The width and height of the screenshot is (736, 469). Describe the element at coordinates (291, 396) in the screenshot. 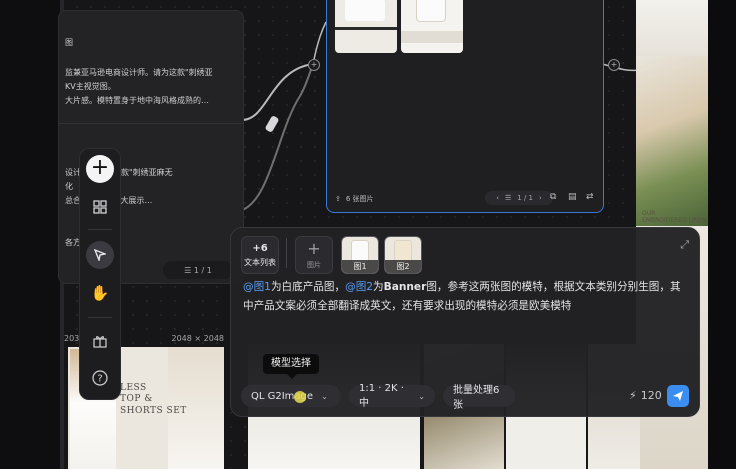

I see `model-select: QL G2Image ⌄` at that location.